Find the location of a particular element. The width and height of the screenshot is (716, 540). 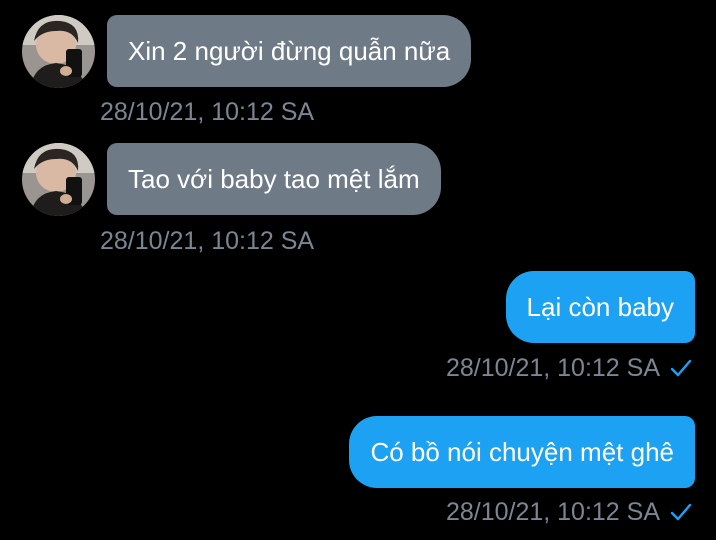

message-bubble: Xin 2 người đừng quẫn nữa is located at coordinates (289, 51).